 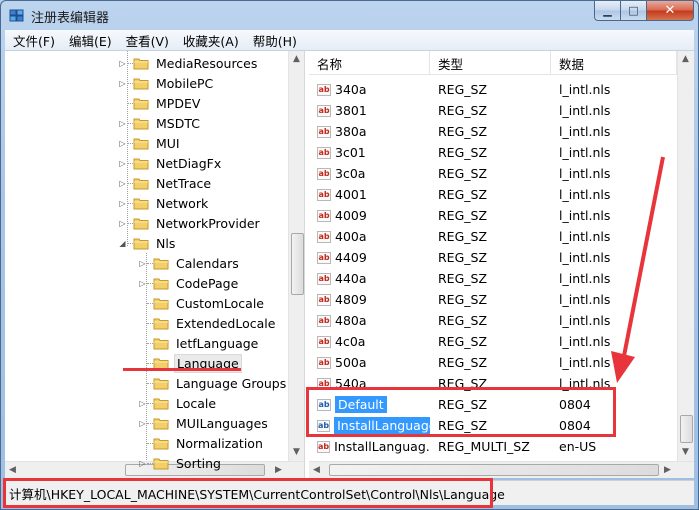 What do you see at coordinates (578, 446) in the screenshot?
I see `value-data-cell: en-US` at bounding box center [578, 446].